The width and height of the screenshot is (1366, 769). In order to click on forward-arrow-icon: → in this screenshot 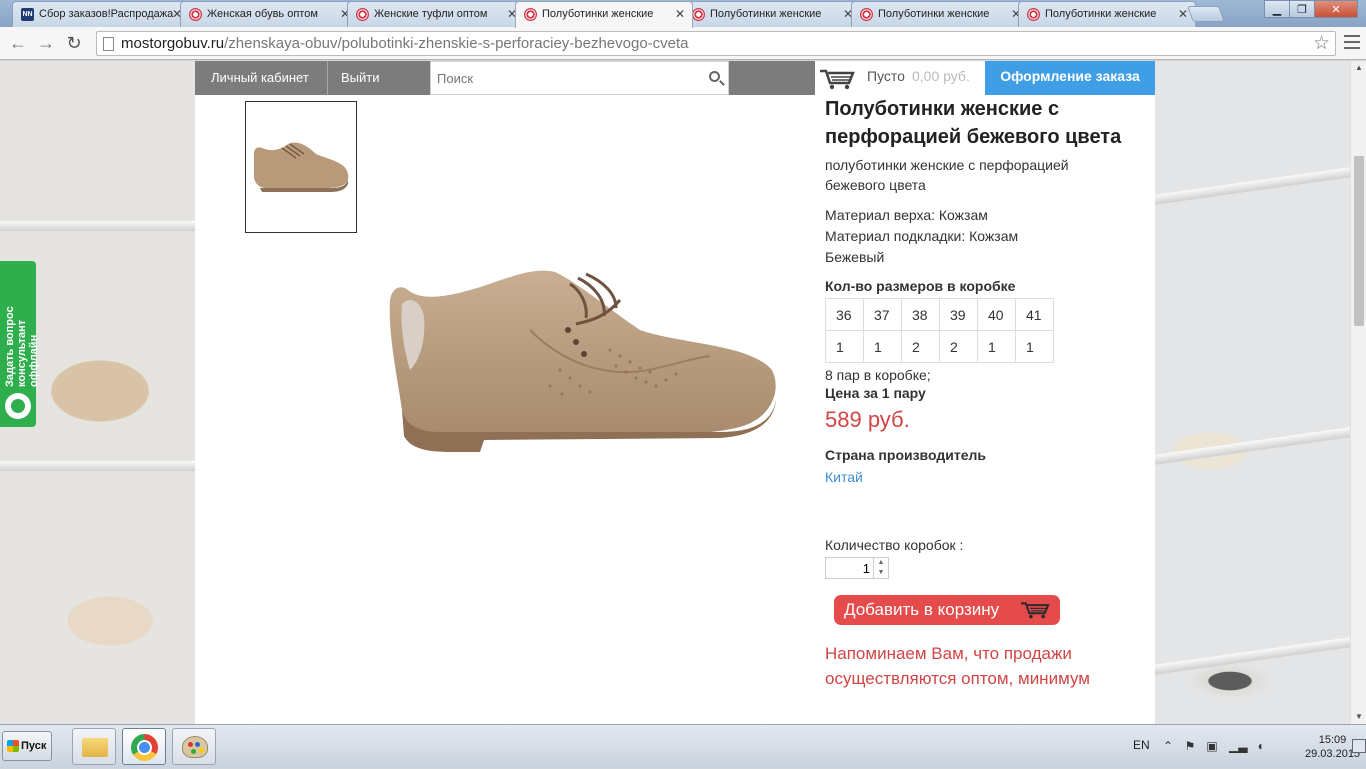, I will do `click(46, 43)`.